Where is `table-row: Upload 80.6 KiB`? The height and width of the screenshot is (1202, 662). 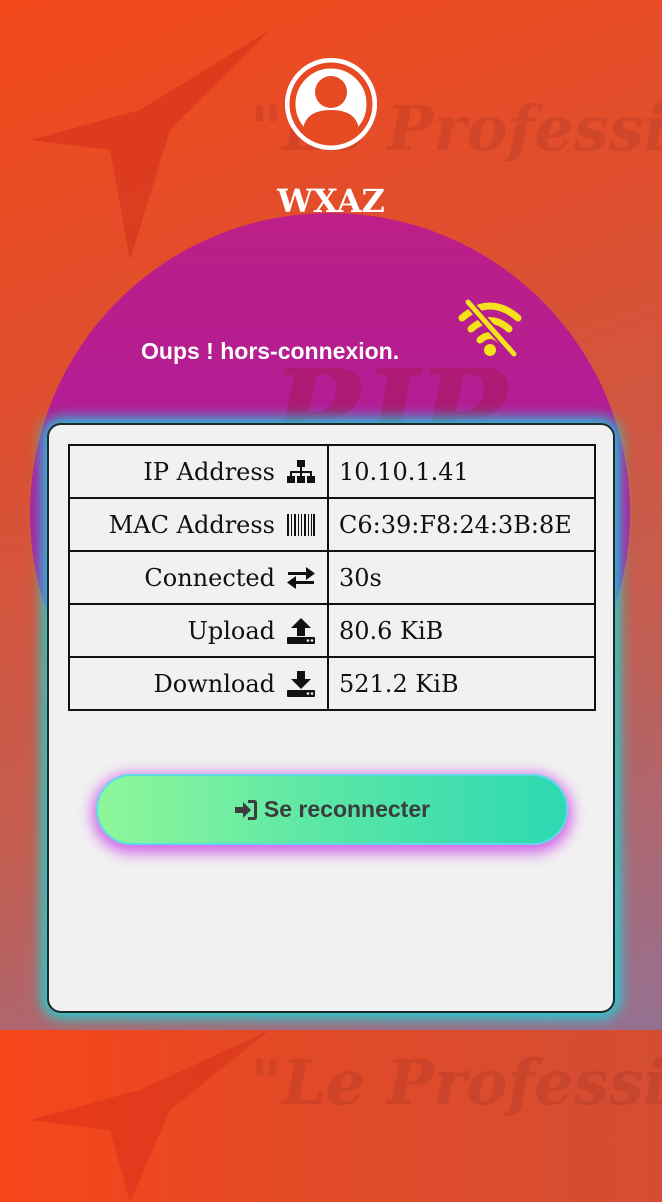
table-row: Upload 80.6 KiB is located at coordinates (332, 630).